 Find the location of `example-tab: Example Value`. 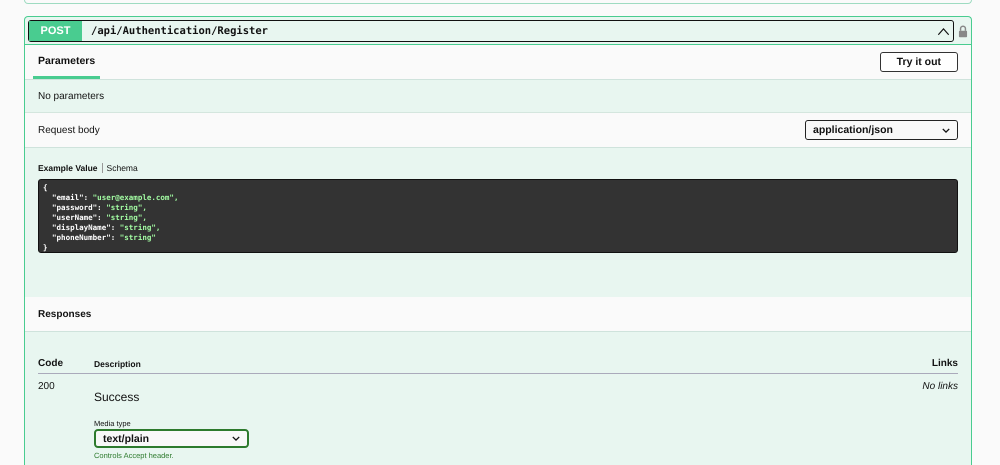

example-tab: Example Value is located at coordinates (68, 168).